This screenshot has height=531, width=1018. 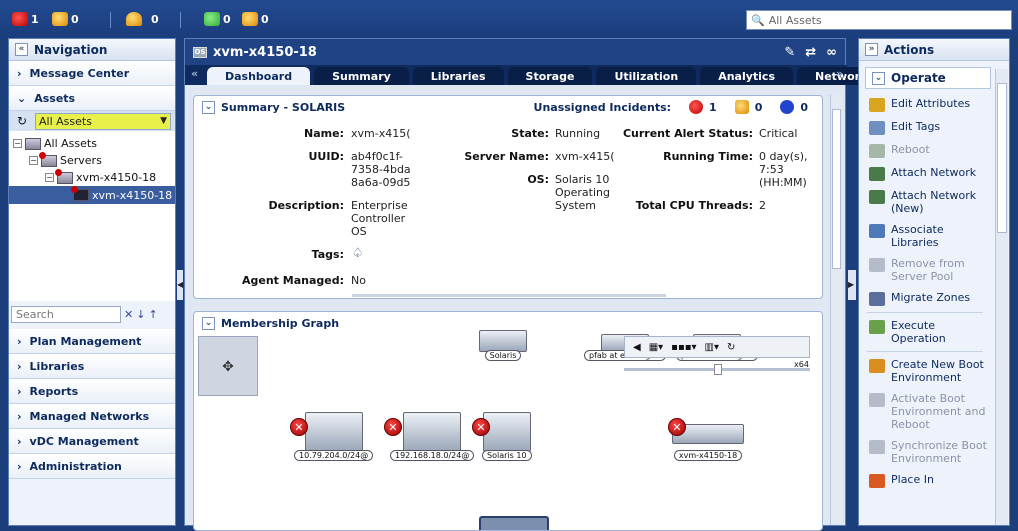 I want to click on libraries-section: › Libraries, so click(x=92, y=366).